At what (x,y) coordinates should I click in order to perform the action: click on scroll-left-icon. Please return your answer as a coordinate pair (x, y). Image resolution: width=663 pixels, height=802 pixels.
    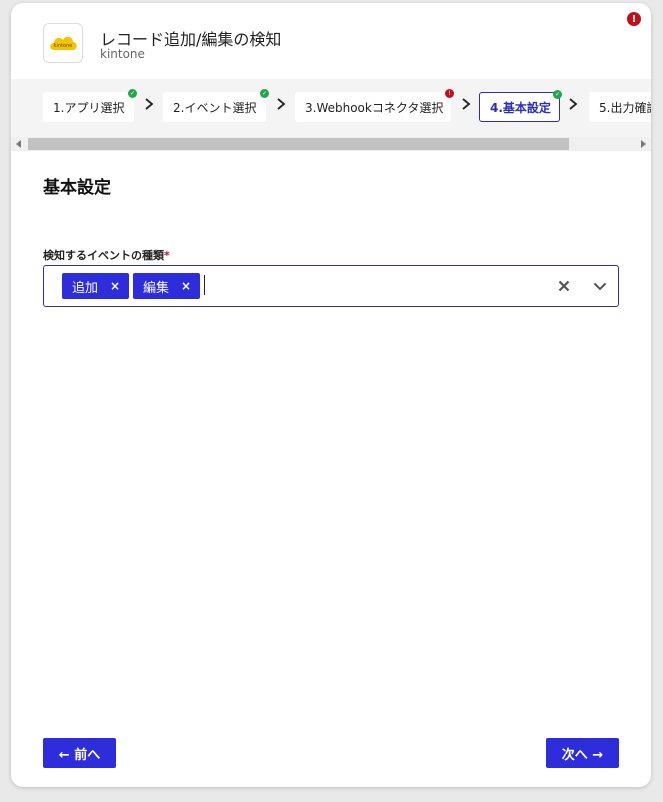
    Looking at the image, I should click on (18, 144).